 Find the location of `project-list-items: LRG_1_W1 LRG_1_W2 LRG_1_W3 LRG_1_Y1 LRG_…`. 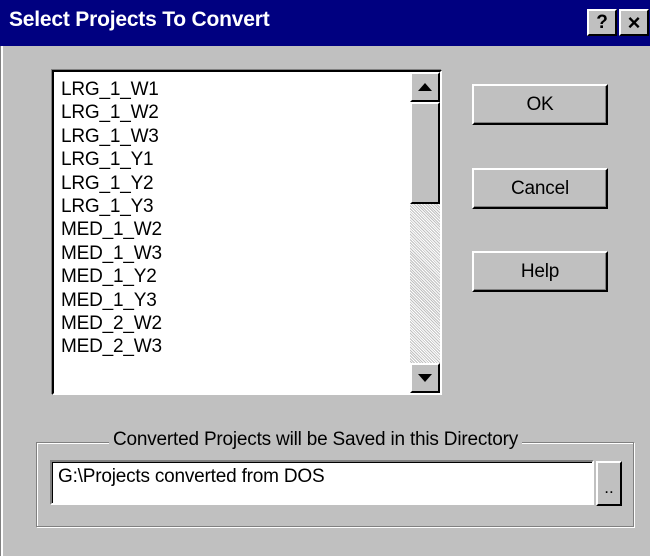

project-list-items: LRG_1_W1 LRG_1_W2 LRG_1_W3 LRG_1_Y1 LRG_… is located at coordinates (111, 218).